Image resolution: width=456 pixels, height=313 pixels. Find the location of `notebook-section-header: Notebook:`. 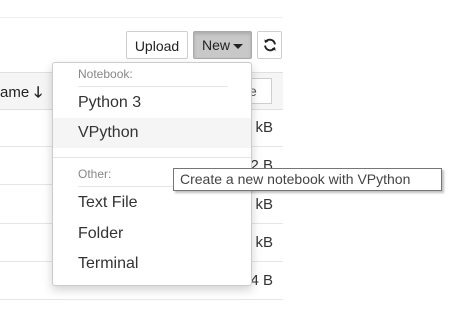

notebook-section-header: Notebook: is located at coordinates (105, 74).